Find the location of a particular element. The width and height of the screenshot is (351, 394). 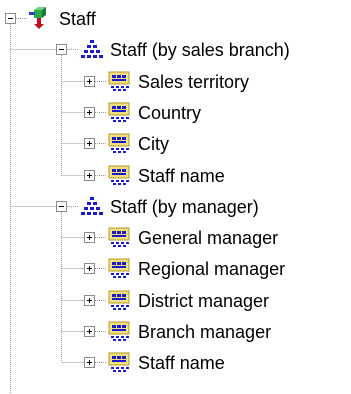

tree-node-label: General manager is located at coordinates (208, 238).